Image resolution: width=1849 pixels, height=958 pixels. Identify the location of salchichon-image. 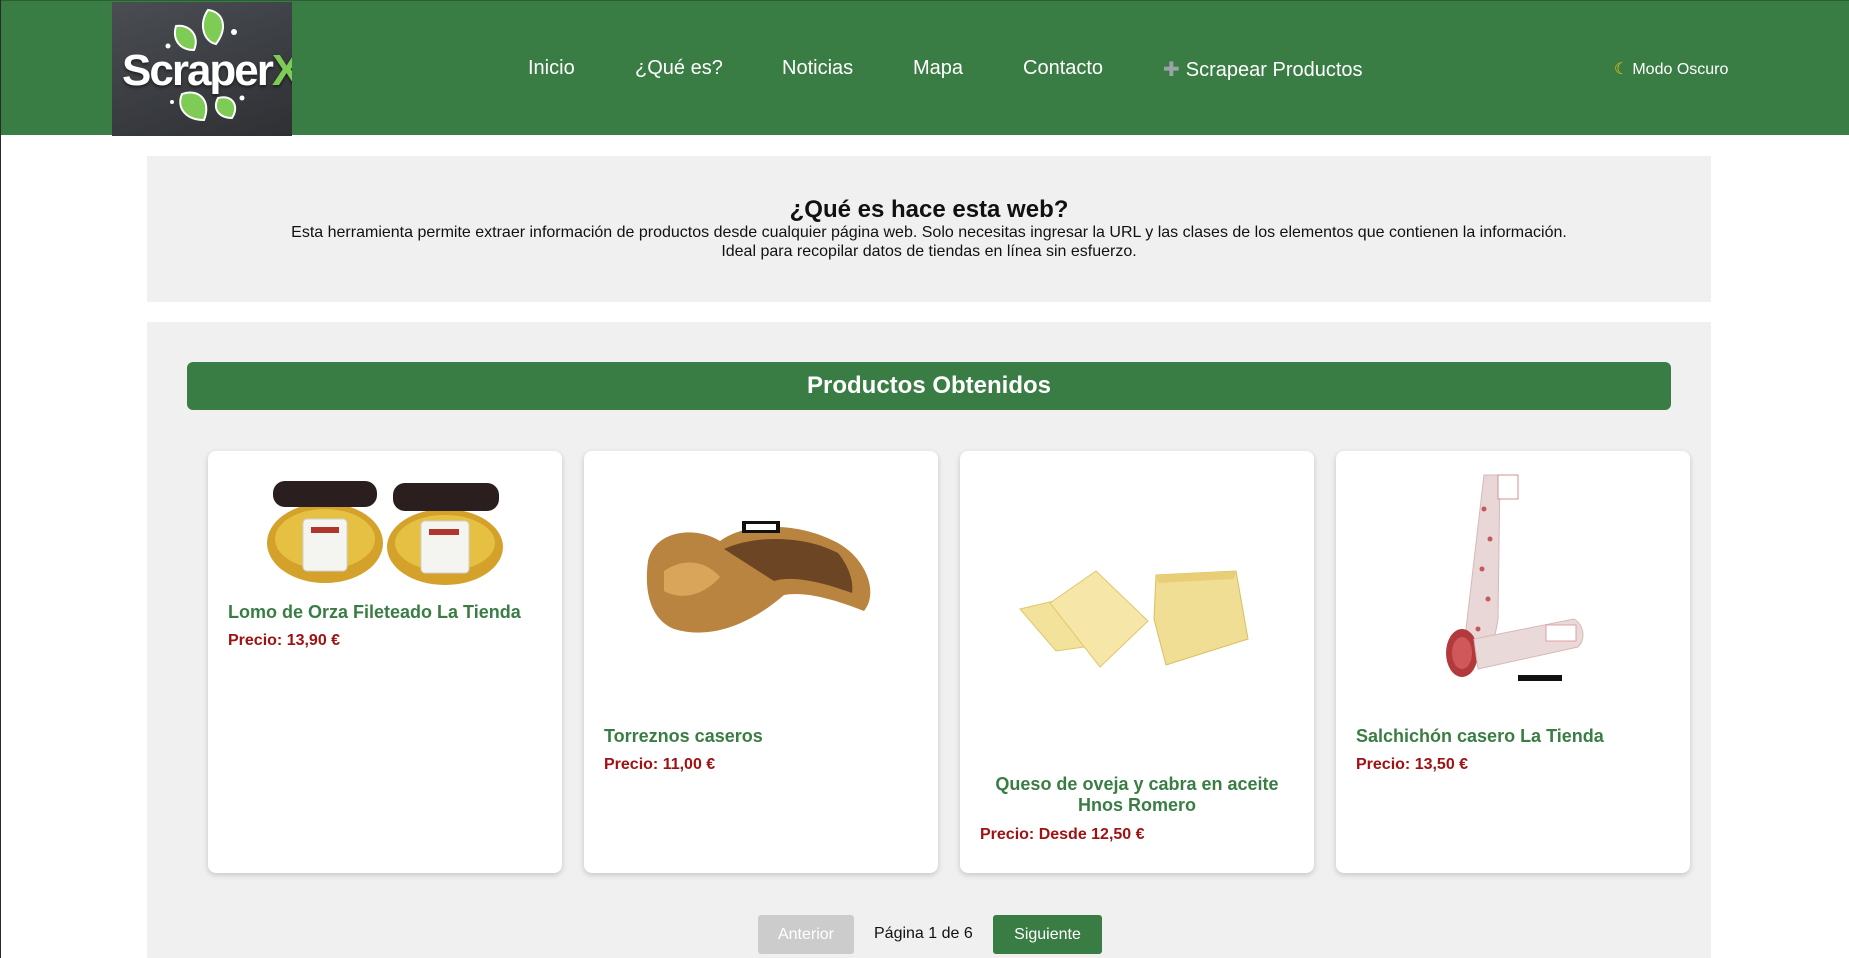
(1512, 584).